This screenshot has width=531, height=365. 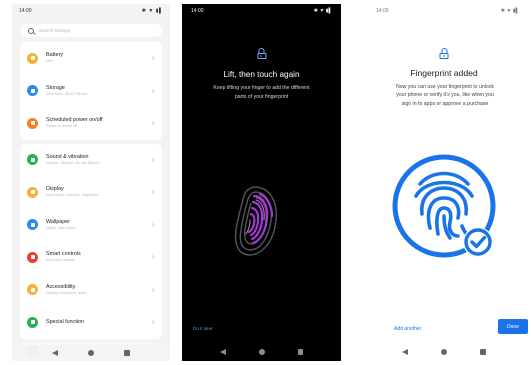 I want to click on settings-item-wallpaper: Wallpaper Styles, Iock screen, so click(x=91, y=225).